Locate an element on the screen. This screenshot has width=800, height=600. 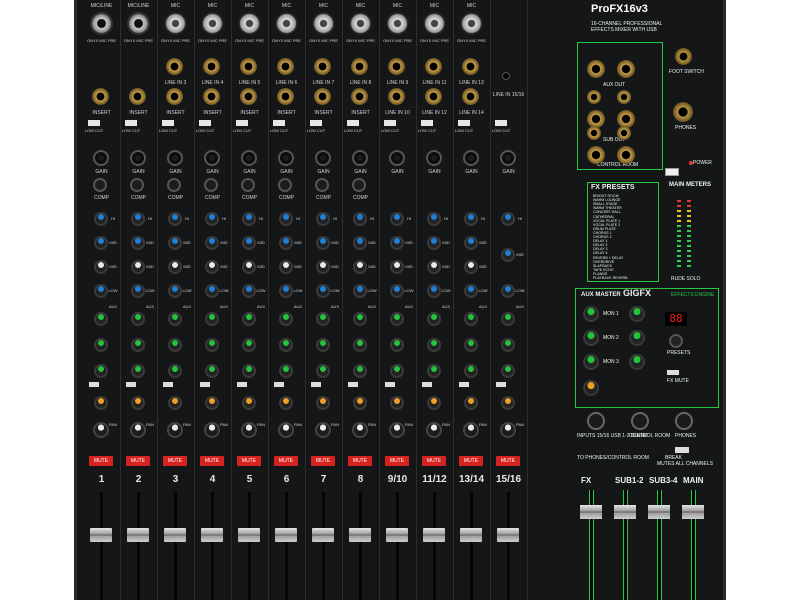
presets-knob is located at coordinates (676, 341).